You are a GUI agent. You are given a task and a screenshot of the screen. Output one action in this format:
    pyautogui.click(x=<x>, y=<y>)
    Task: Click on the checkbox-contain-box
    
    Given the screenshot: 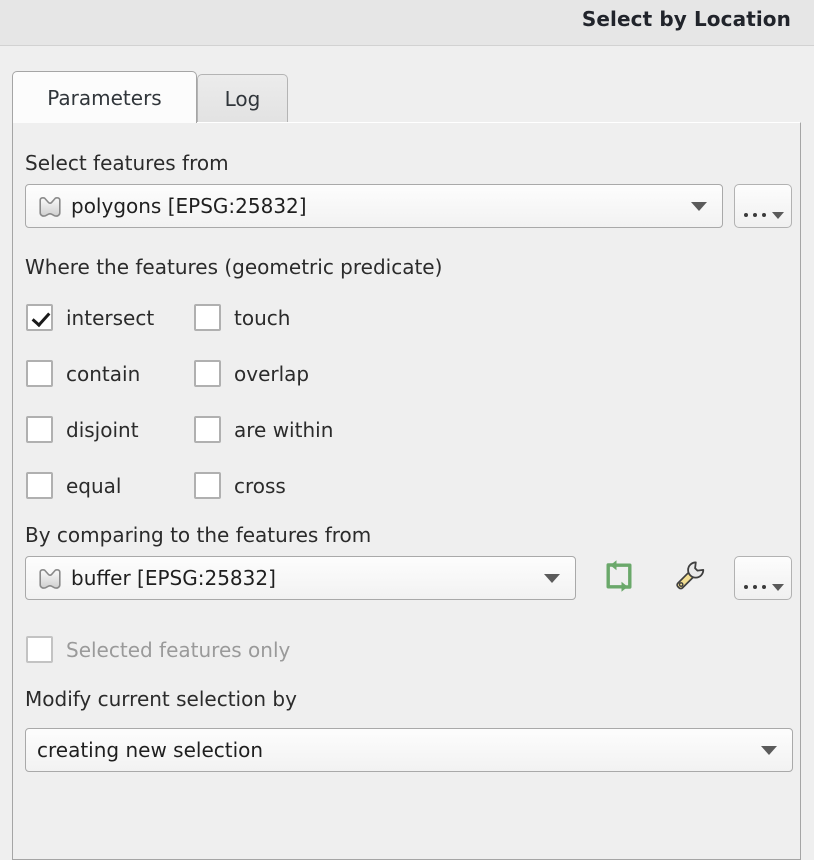 What is the action you would take?
    pyautogui.click(x=39, y=373)
    